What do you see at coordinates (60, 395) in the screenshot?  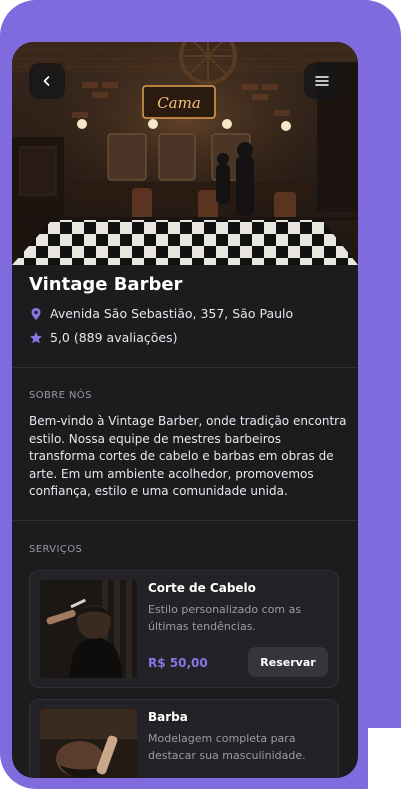 I see `about-section-label: SOBRE NÓS` at bounding box center [60, 395].